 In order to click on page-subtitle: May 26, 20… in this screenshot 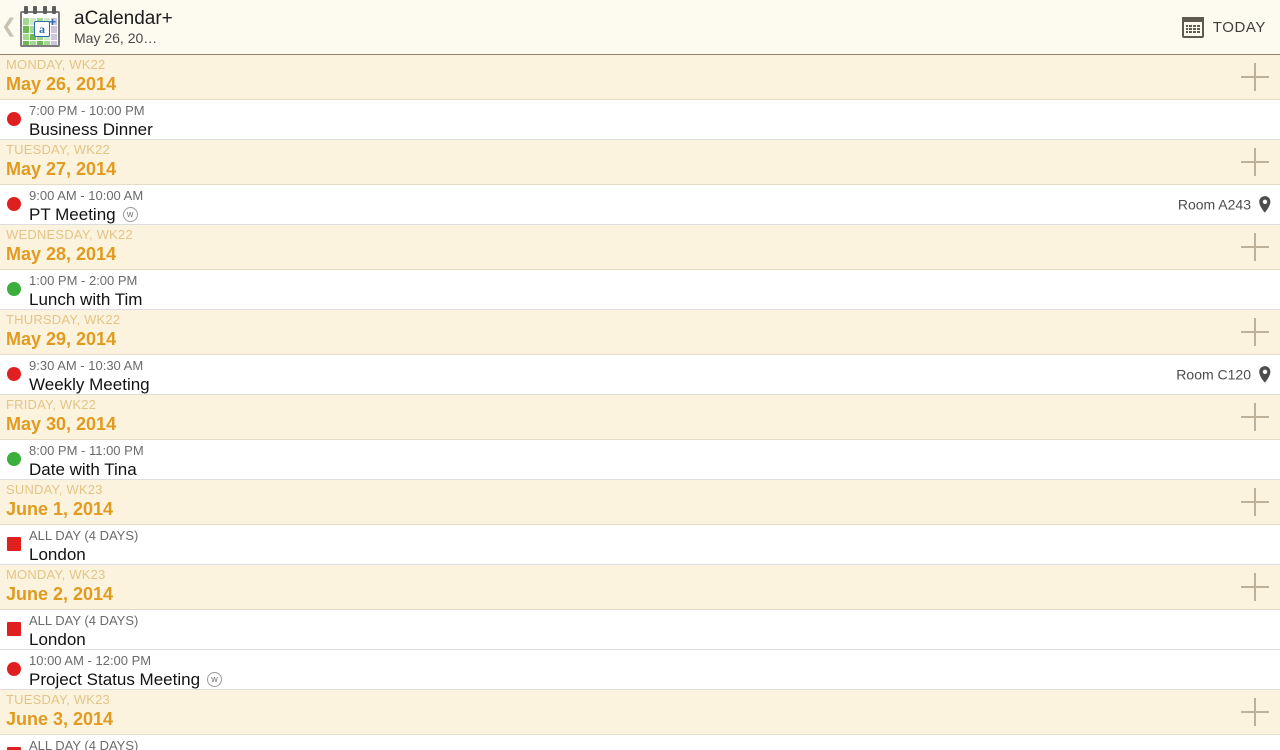, I will do `click(116, 37)`.